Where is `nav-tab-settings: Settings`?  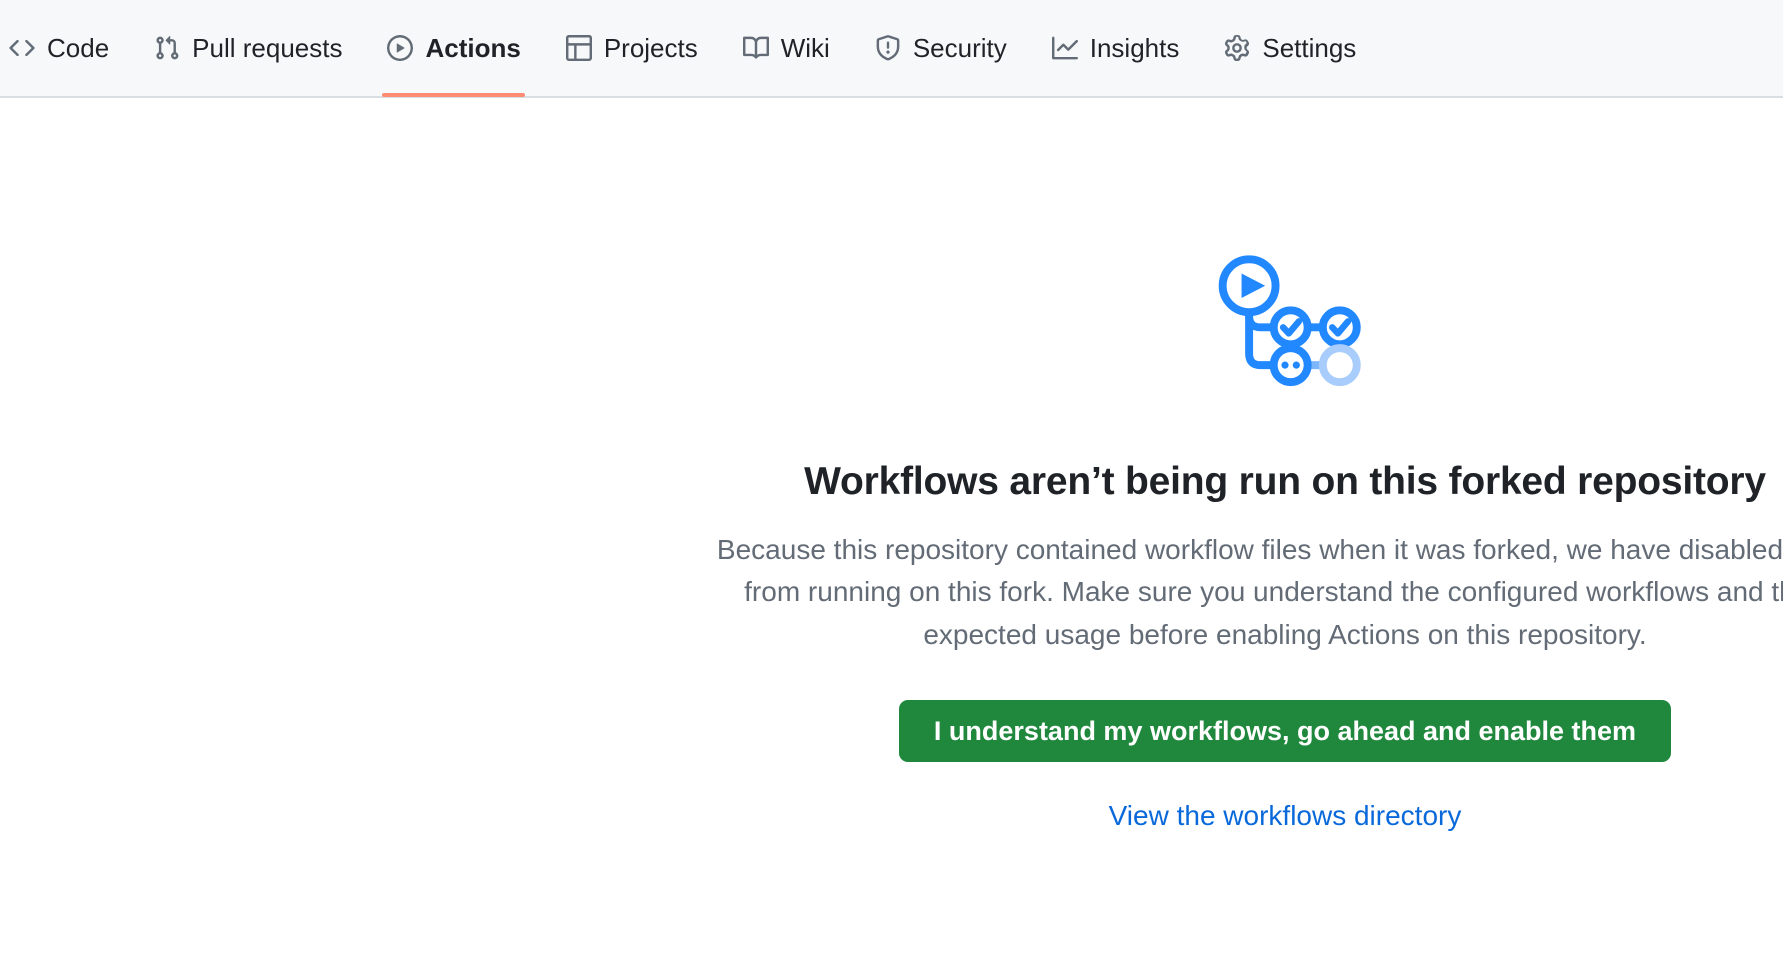 nav-tab-settings: Settings is located at coordinates (1289, 48).